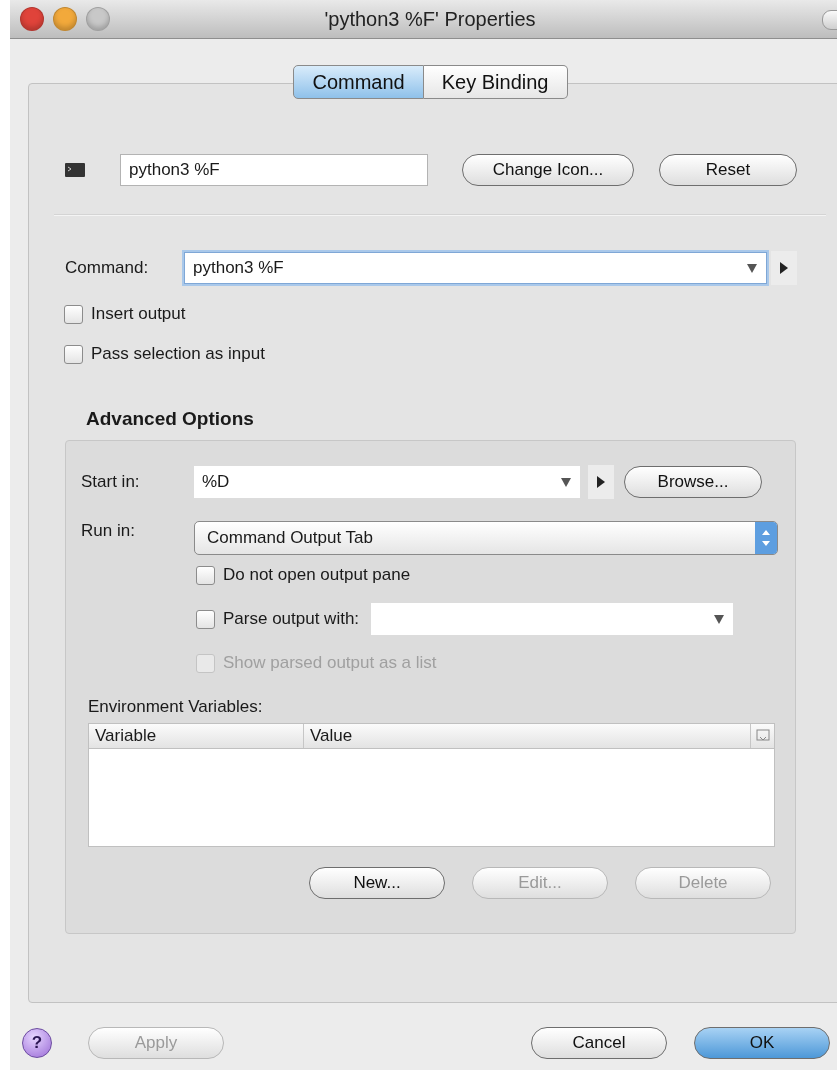  Describe the element at coordinates (486, 538) in the screenshot. I see `run-in-popup: Command Output Tab` at that location.